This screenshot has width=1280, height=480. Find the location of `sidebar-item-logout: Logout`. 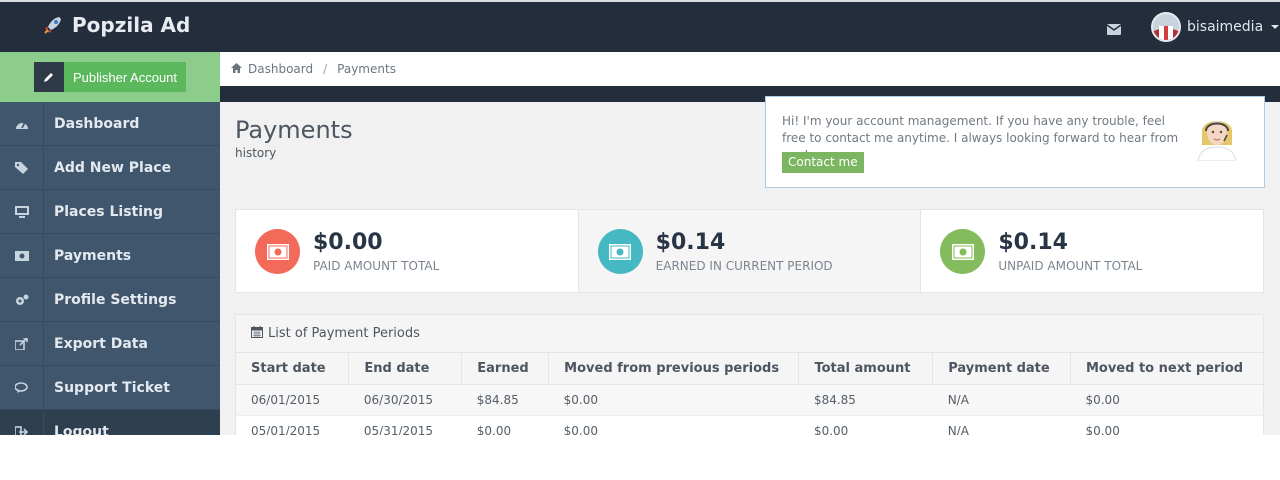

sidebar-item-logout: Logout is located at coordinates (110, 422).